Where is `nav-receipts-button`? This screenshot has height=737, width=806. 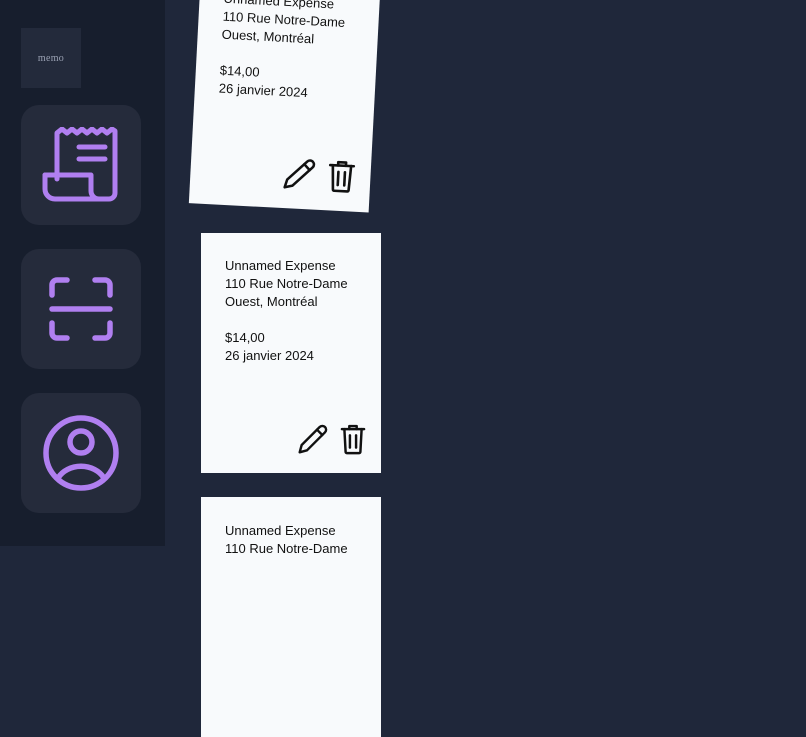 nav-receipts-button is located at coordinates (81, 165).